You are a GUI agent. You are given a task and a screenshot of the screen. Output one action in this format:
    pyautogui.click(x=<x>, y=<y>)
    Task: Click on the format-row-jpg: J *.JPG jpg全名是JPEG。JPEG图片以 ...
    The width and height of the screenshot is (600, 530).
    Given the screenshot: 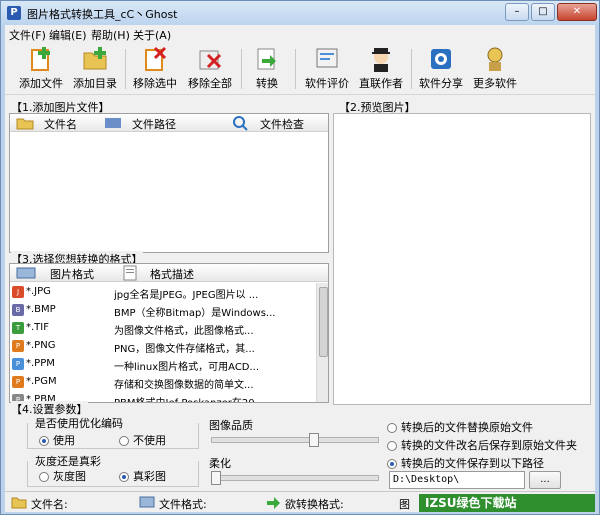 What is the action you would take?
    pyautogui.click(x=160, y=292)
    